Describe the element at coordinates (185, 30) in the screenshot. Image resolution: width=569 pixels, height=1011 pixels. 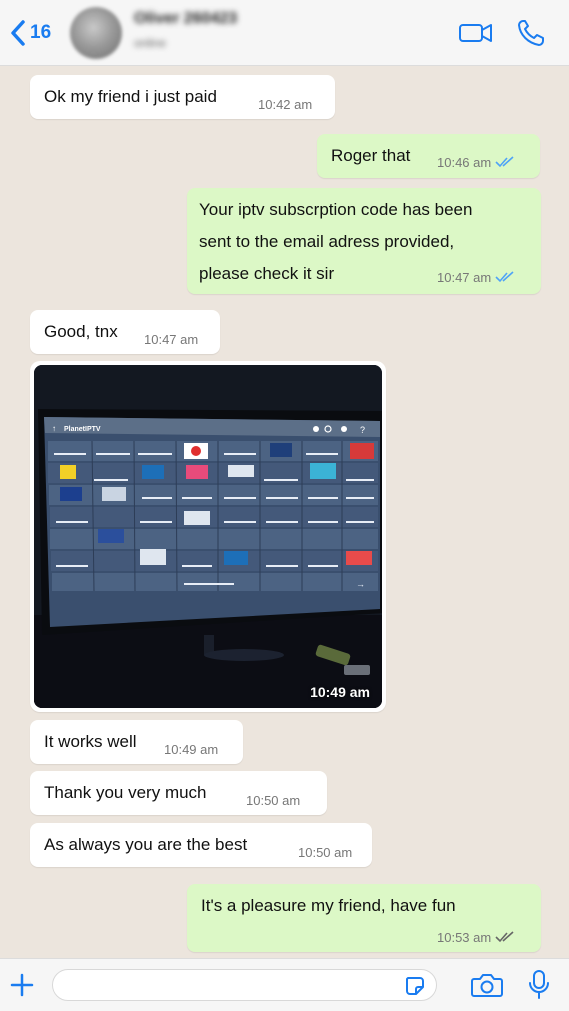
I see `contact-info: Oliver 260423 online` at that location.